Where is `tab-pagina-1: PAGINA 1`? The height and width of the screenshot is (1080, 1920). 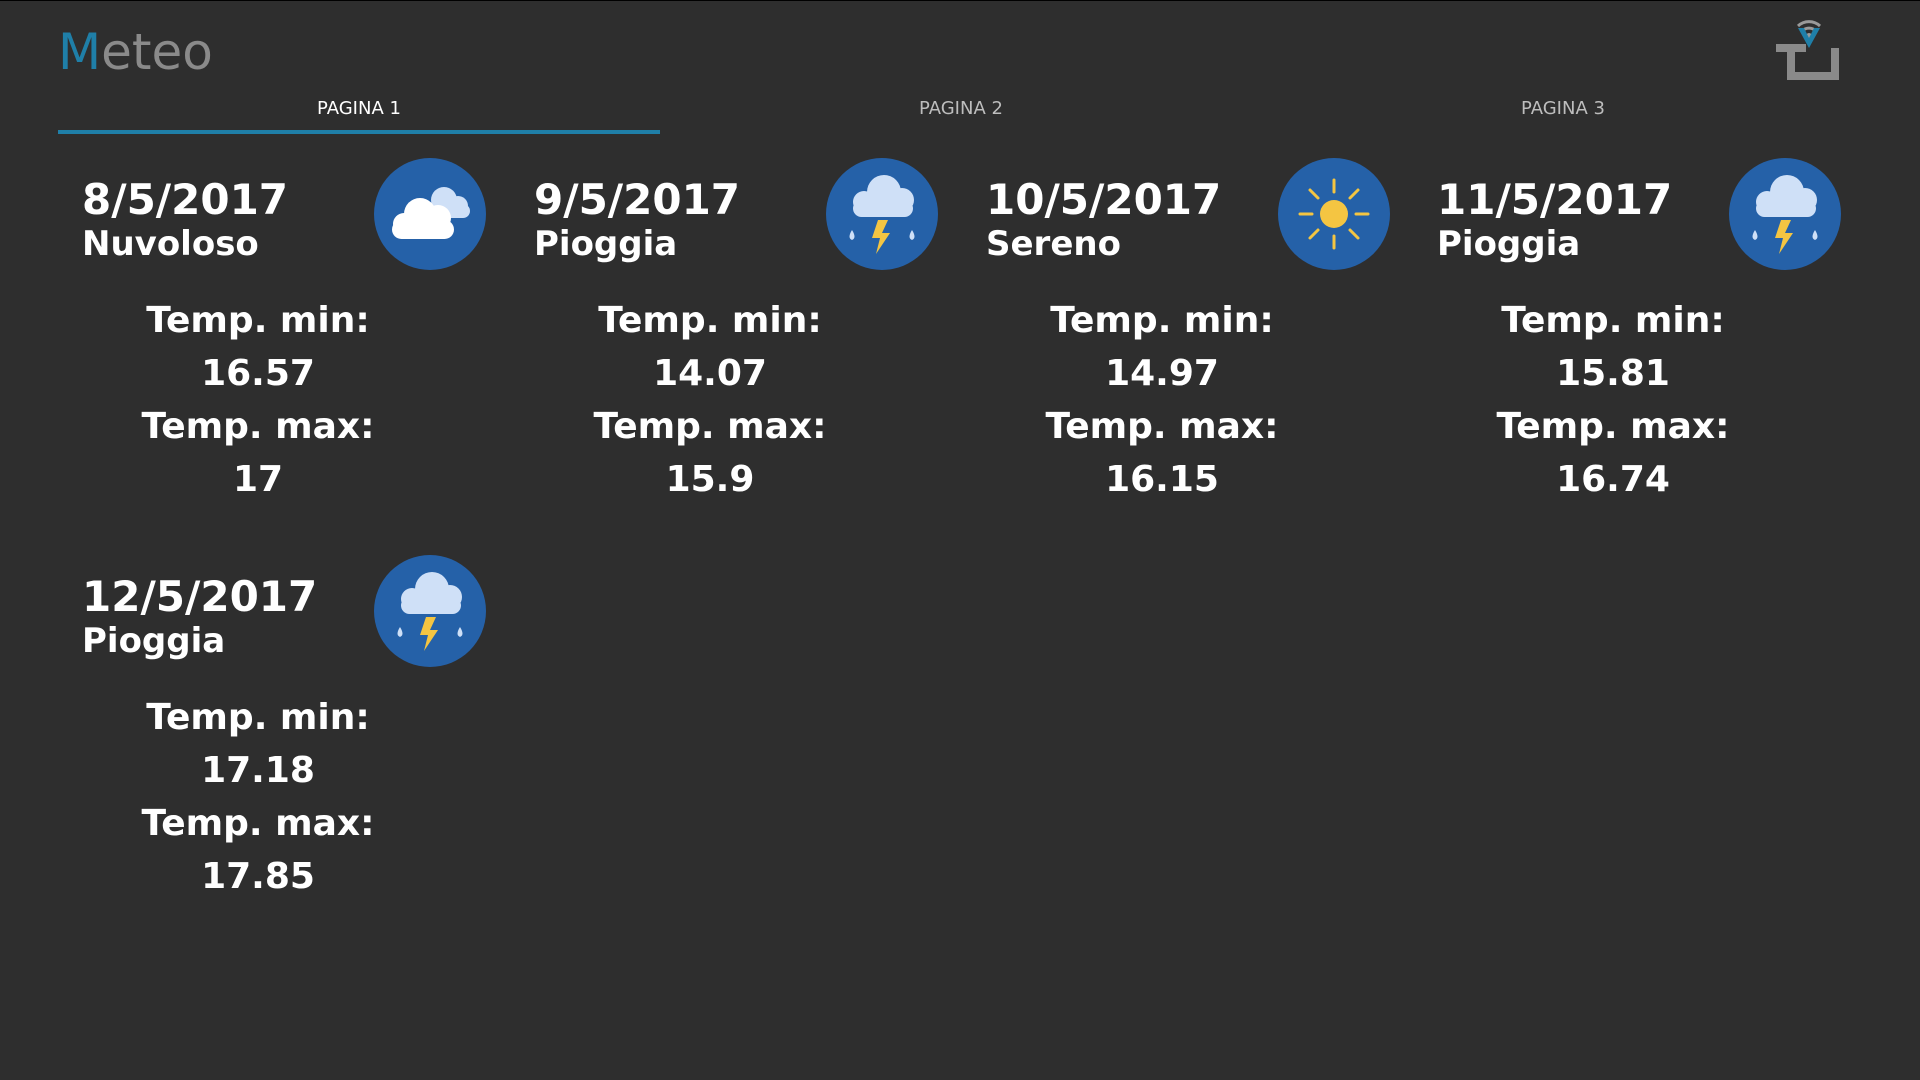 tab-pagina-1: PAGINA 1 is located at coordinates (359, 113).